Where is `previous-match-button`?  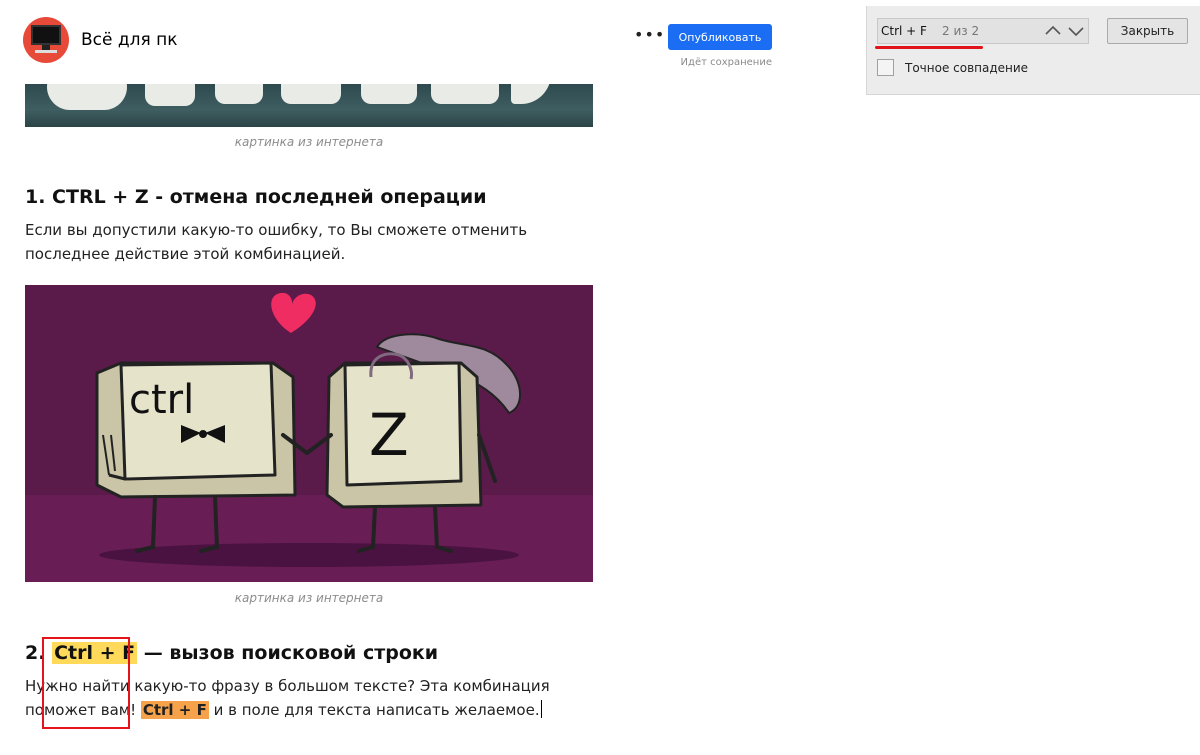 previous-match-button is located at coordinates (1053, 31).